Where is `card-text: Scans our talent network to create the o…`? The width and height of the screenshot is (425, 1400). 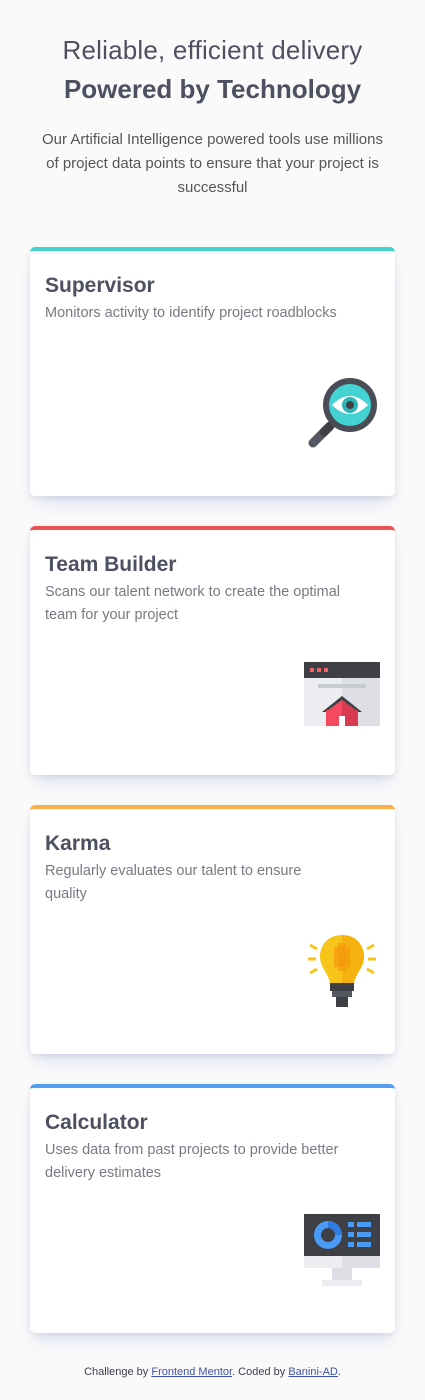
card-text: Scans our talent network to create the o… is located at coordinates (192, 603).